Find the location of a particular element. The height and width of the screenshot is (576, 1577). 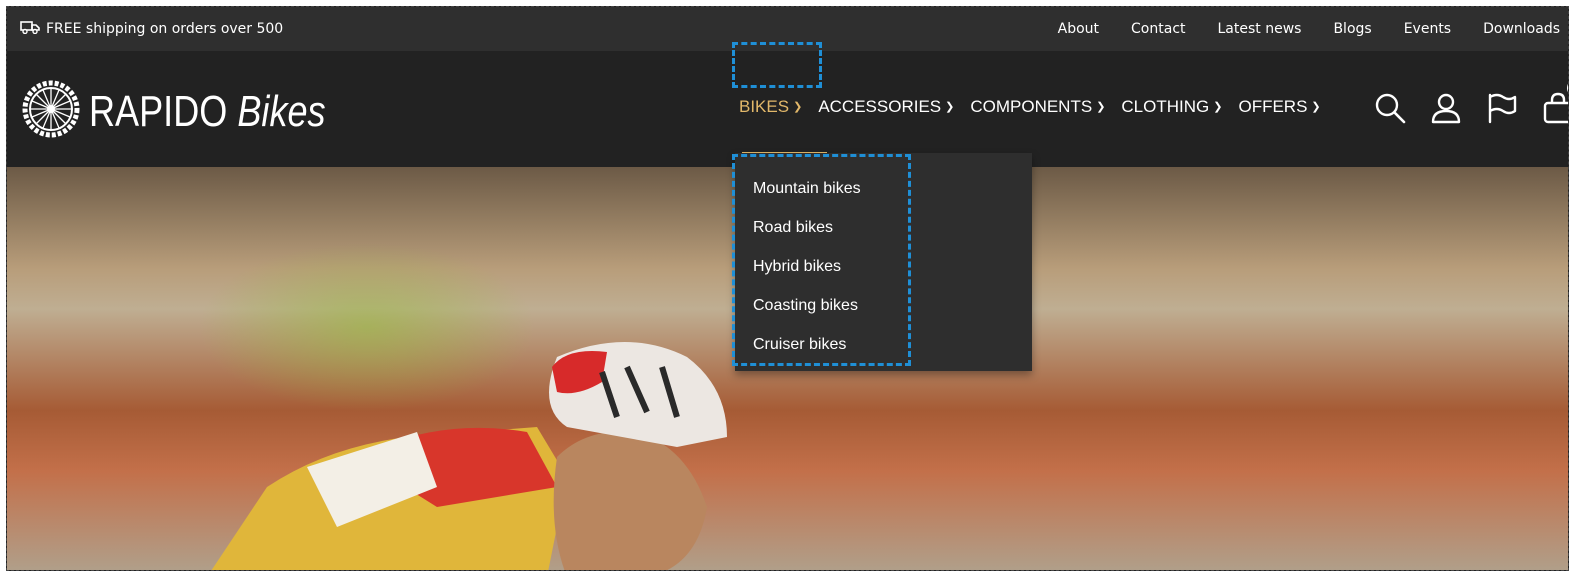

truck-icon is located at coordinates (30, 29).